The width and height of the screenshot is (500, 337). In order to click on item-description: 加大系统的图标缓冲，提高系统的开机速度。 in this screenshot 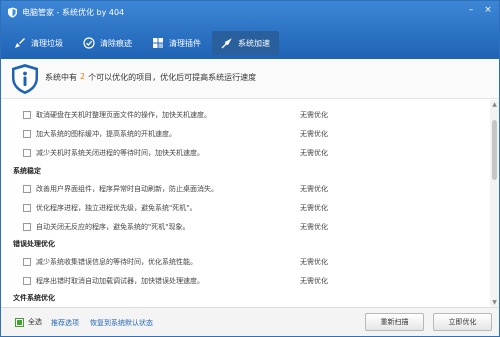, I will do `click(106, 134)`.